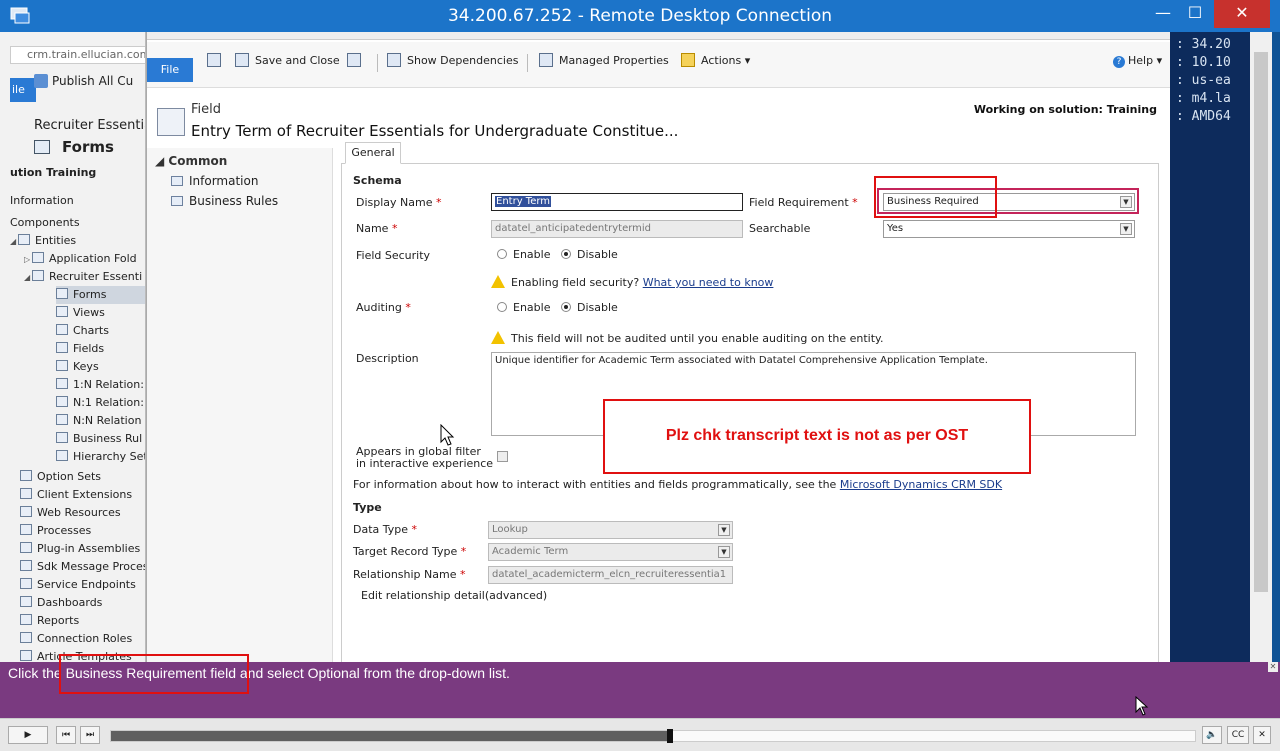 This screenshot has height=751, width=1280. I want to click on forms-icon, so click(62, 293).